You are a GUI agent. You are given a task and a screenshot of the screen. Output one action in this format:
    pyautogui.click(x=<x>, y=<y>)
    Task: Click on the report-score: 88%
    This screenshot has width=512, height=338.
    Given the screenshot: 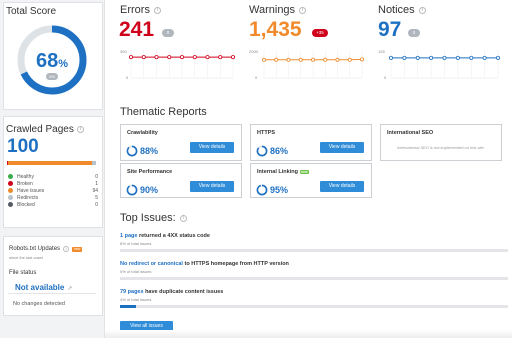 What is the action you would take?
    pyautogui.click(x=149, y=151)
    